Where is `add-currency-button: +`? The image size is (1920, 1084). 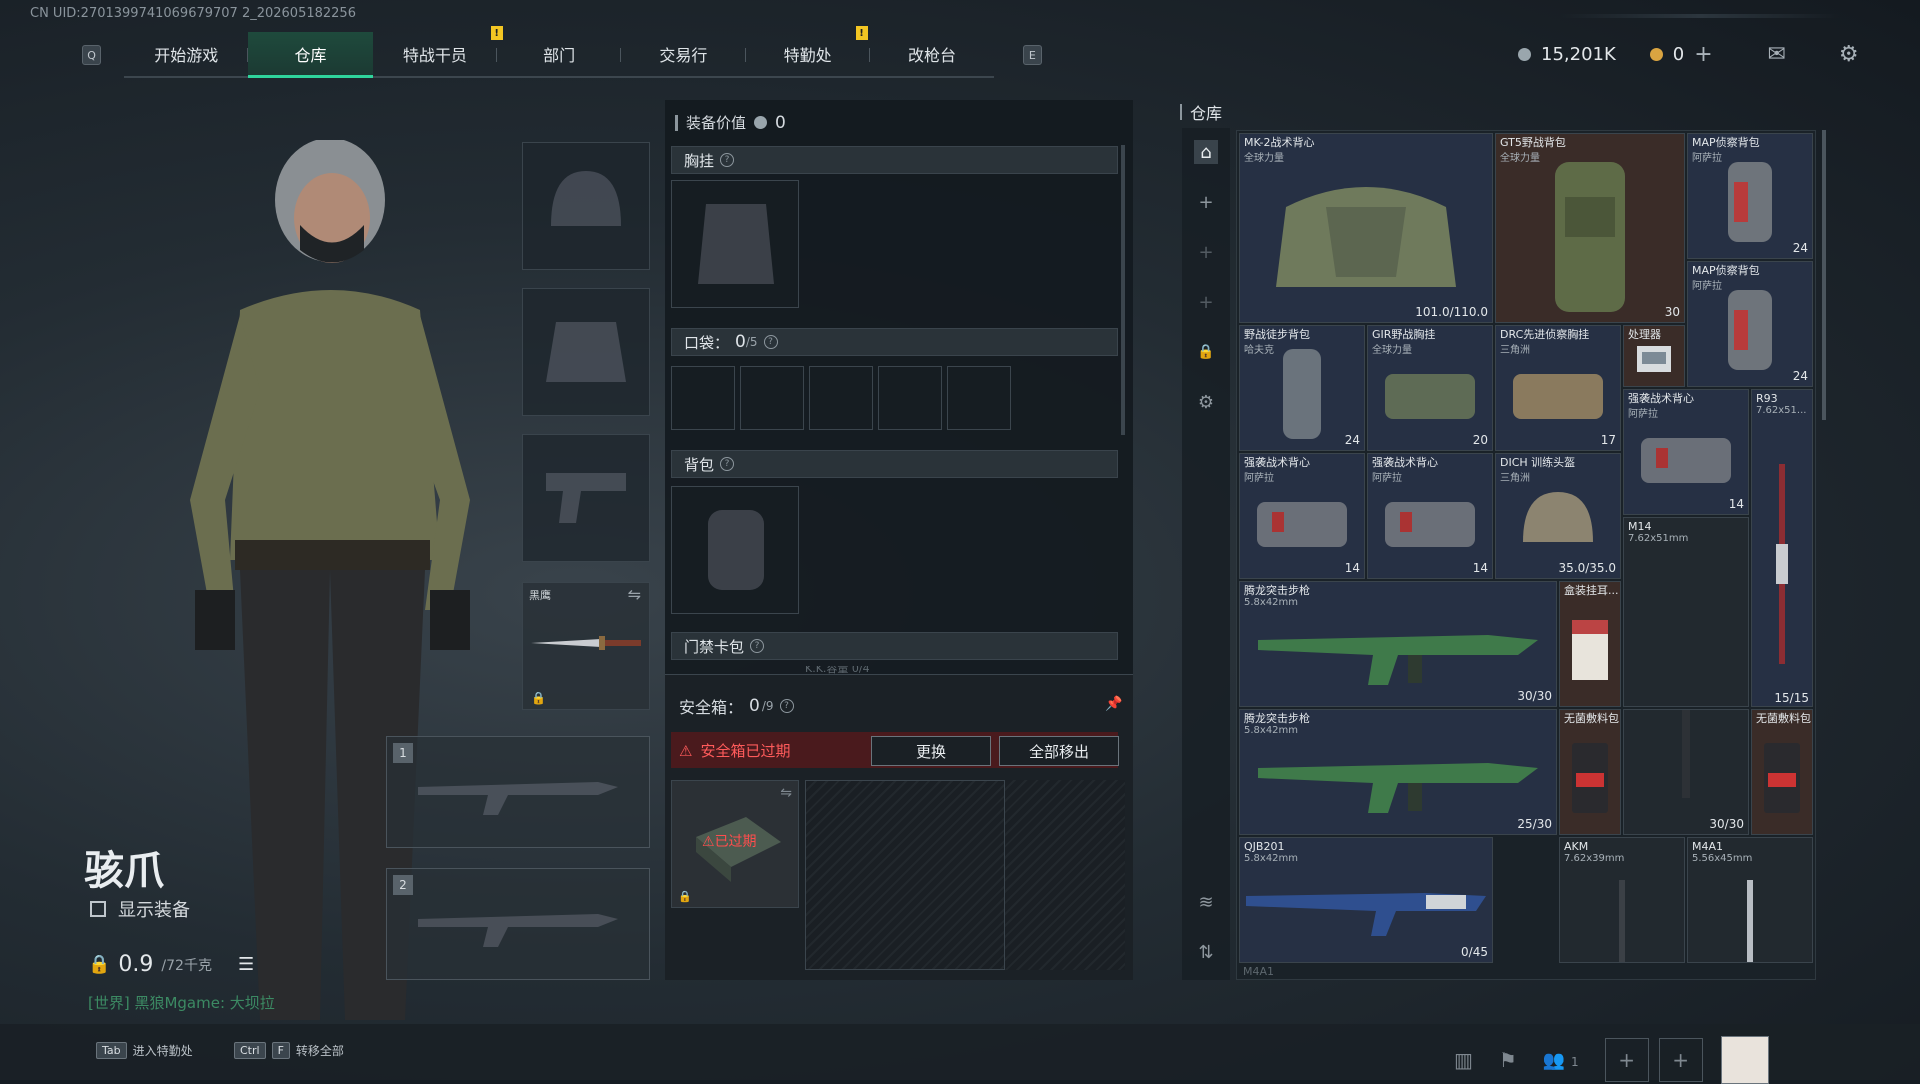 add-currency-button: + is located at coordinates (1703, 54).